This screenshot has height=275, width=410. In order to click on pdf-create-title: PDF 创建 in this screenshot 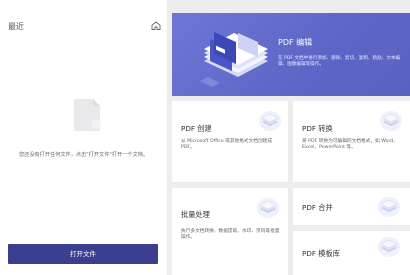, I will do `click(196, 128)`.